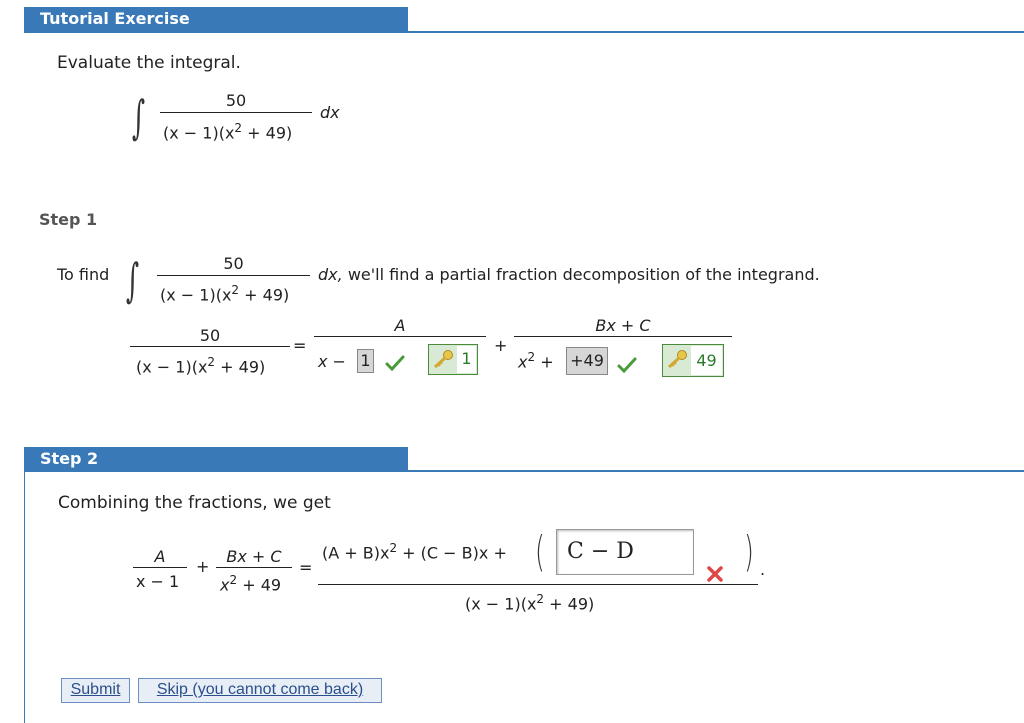  What do you see at coordinates (763, 569) in the screenshot?
I see `period: .` at bounding box center [763, 569].